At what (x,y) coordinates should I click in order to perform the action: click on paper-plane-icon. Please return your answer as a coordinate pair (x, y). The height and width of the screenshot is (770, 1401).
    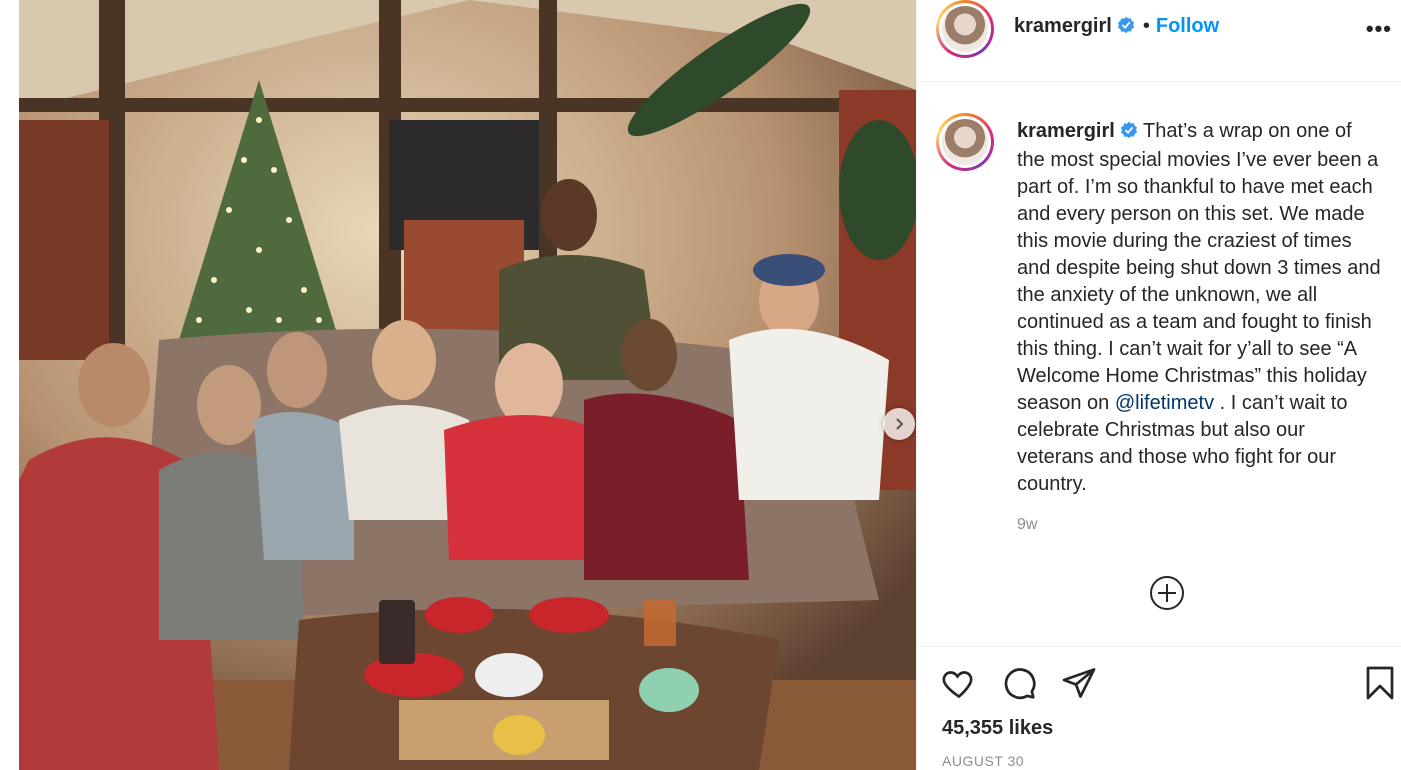
    Looking at the image, I should click on (1079, 683).